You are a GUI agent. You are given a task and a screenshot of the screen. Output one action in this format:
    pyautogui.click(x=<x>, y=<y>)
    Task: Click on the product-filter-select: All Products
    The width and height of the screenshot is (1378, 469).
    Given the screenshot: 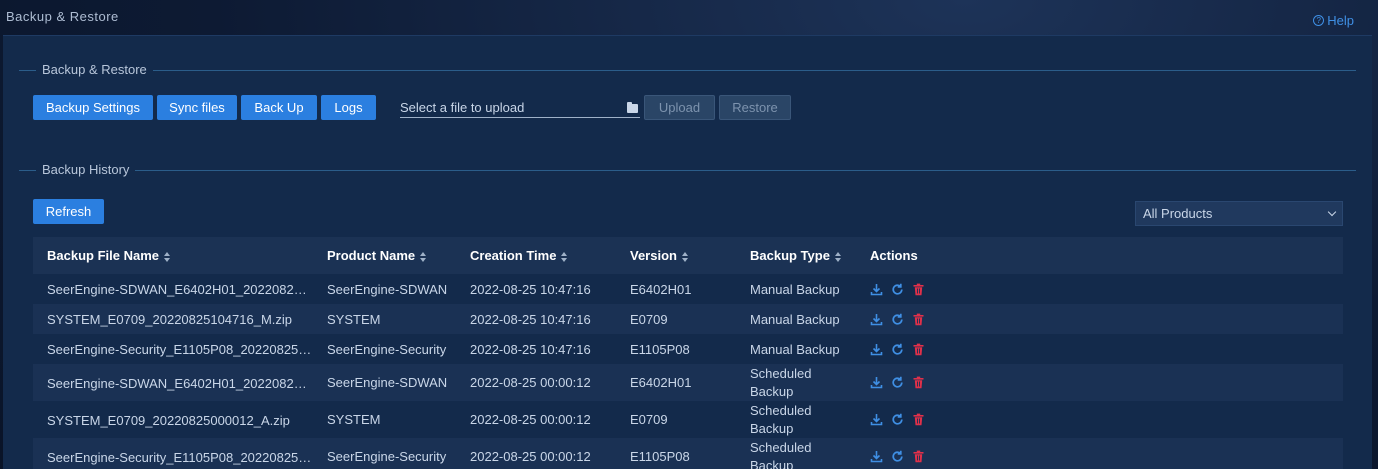 What is the action you would take?
    pyautogui.click(x=1239, y=213)
    